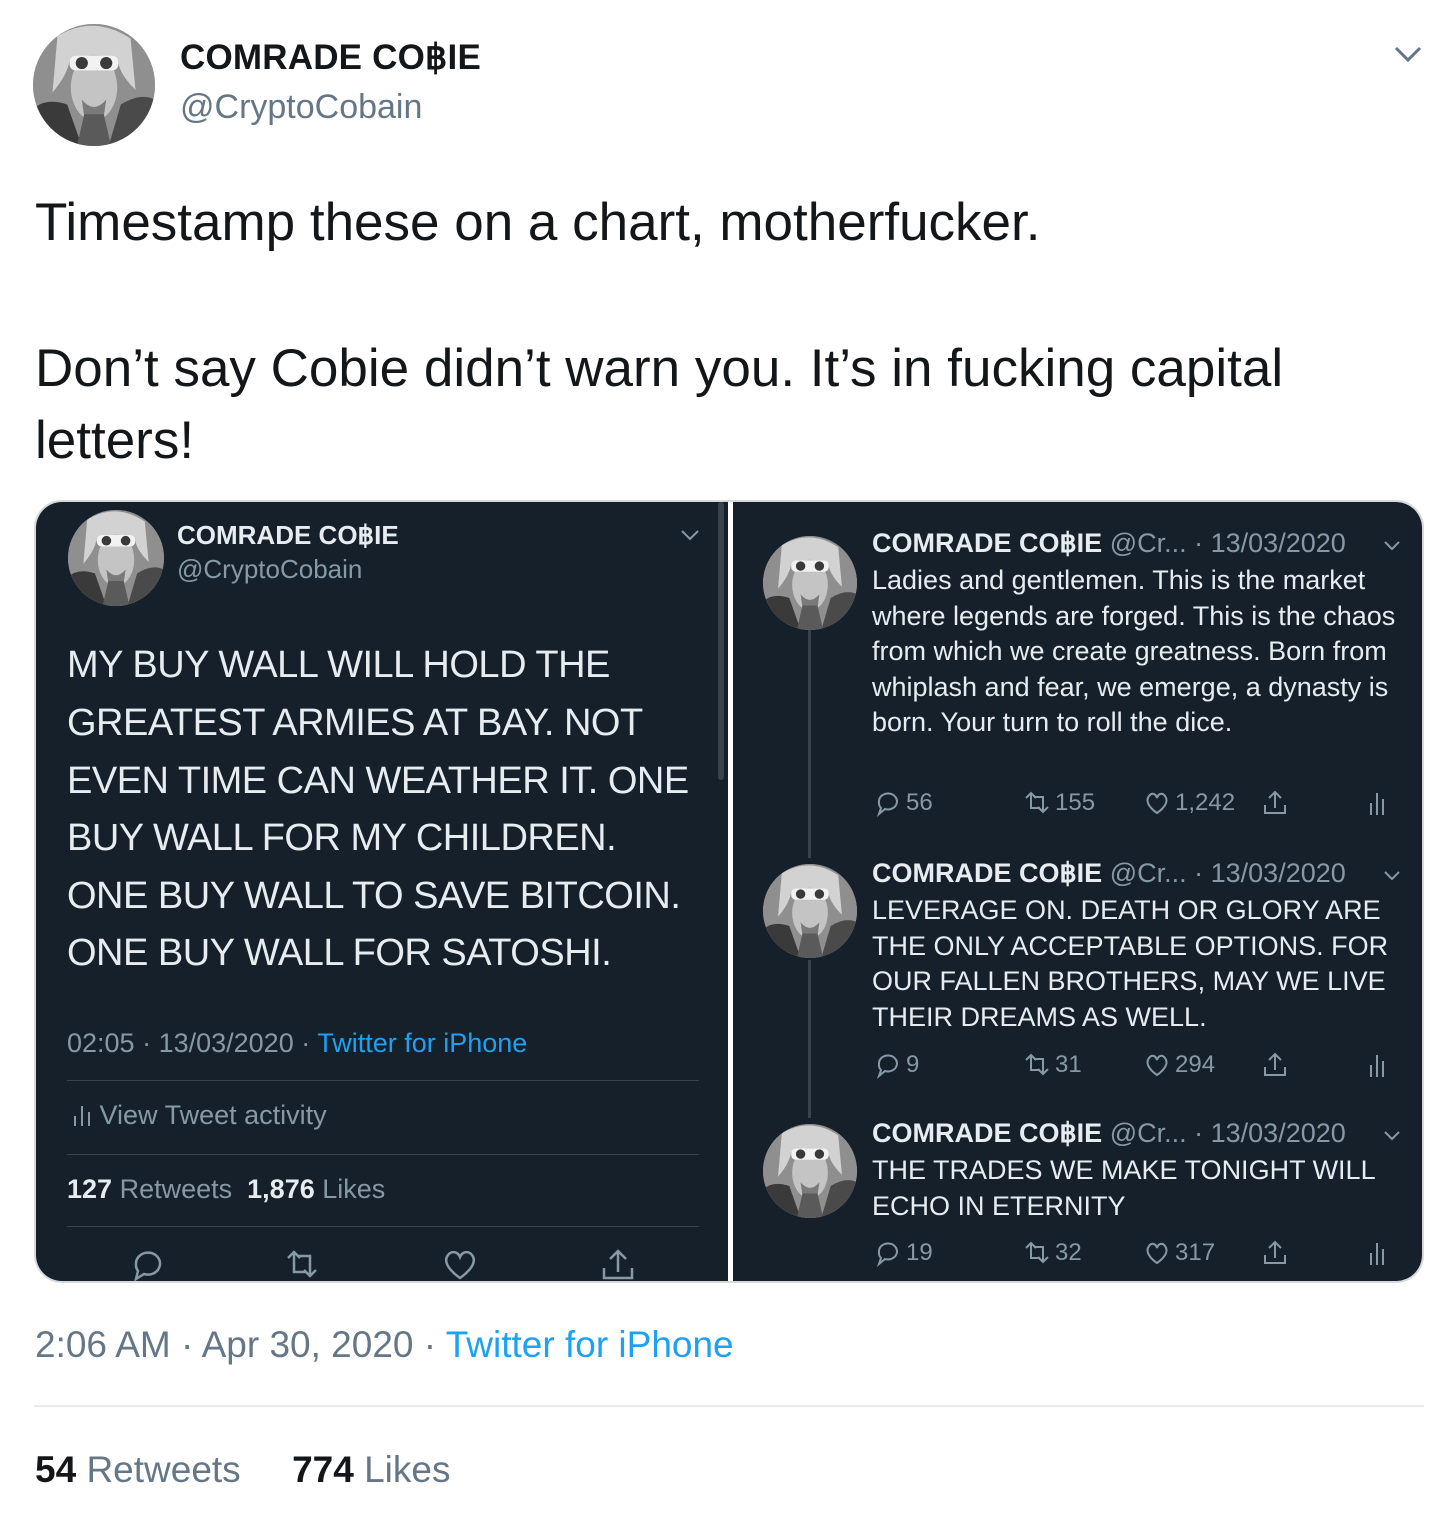 The height and width of the screenshot is (1525, 1456). What do you see at coordinates (355, 723) in the screenshot?
I see `wall-text-line: GREATEST ARMIES AT BAY. NOT` at bounding box center [355, 723].